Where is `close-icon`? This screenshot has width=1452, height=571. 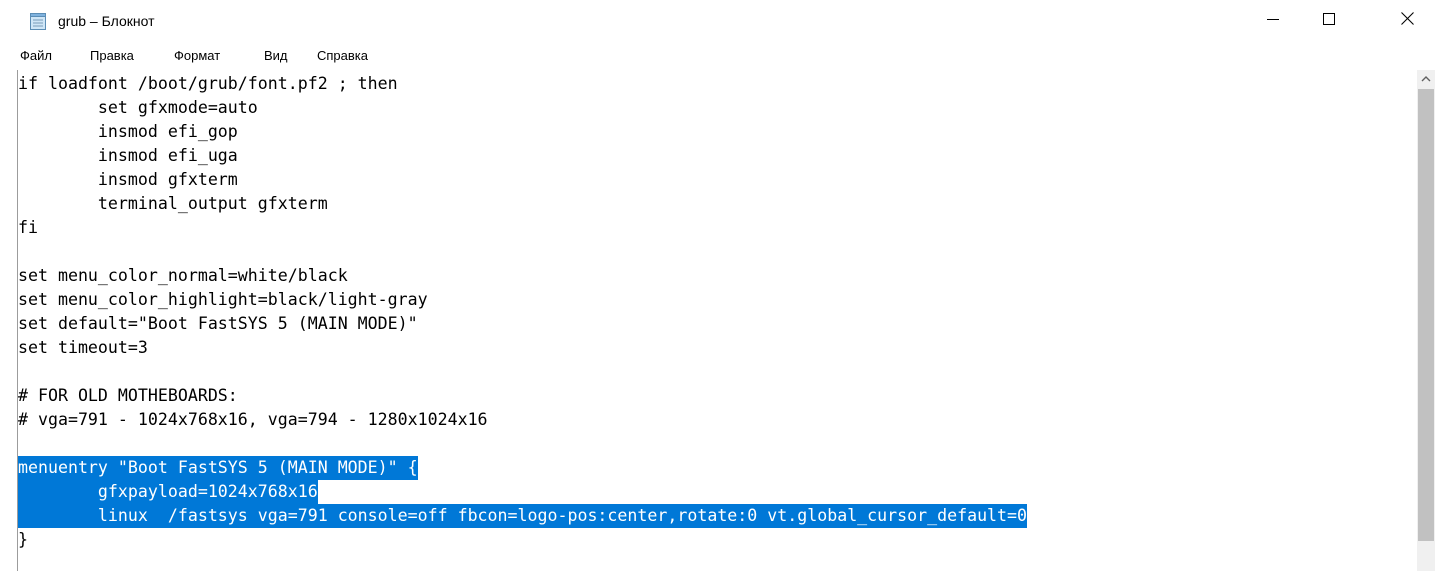 close-icon is located at coordinates (1407, 21).